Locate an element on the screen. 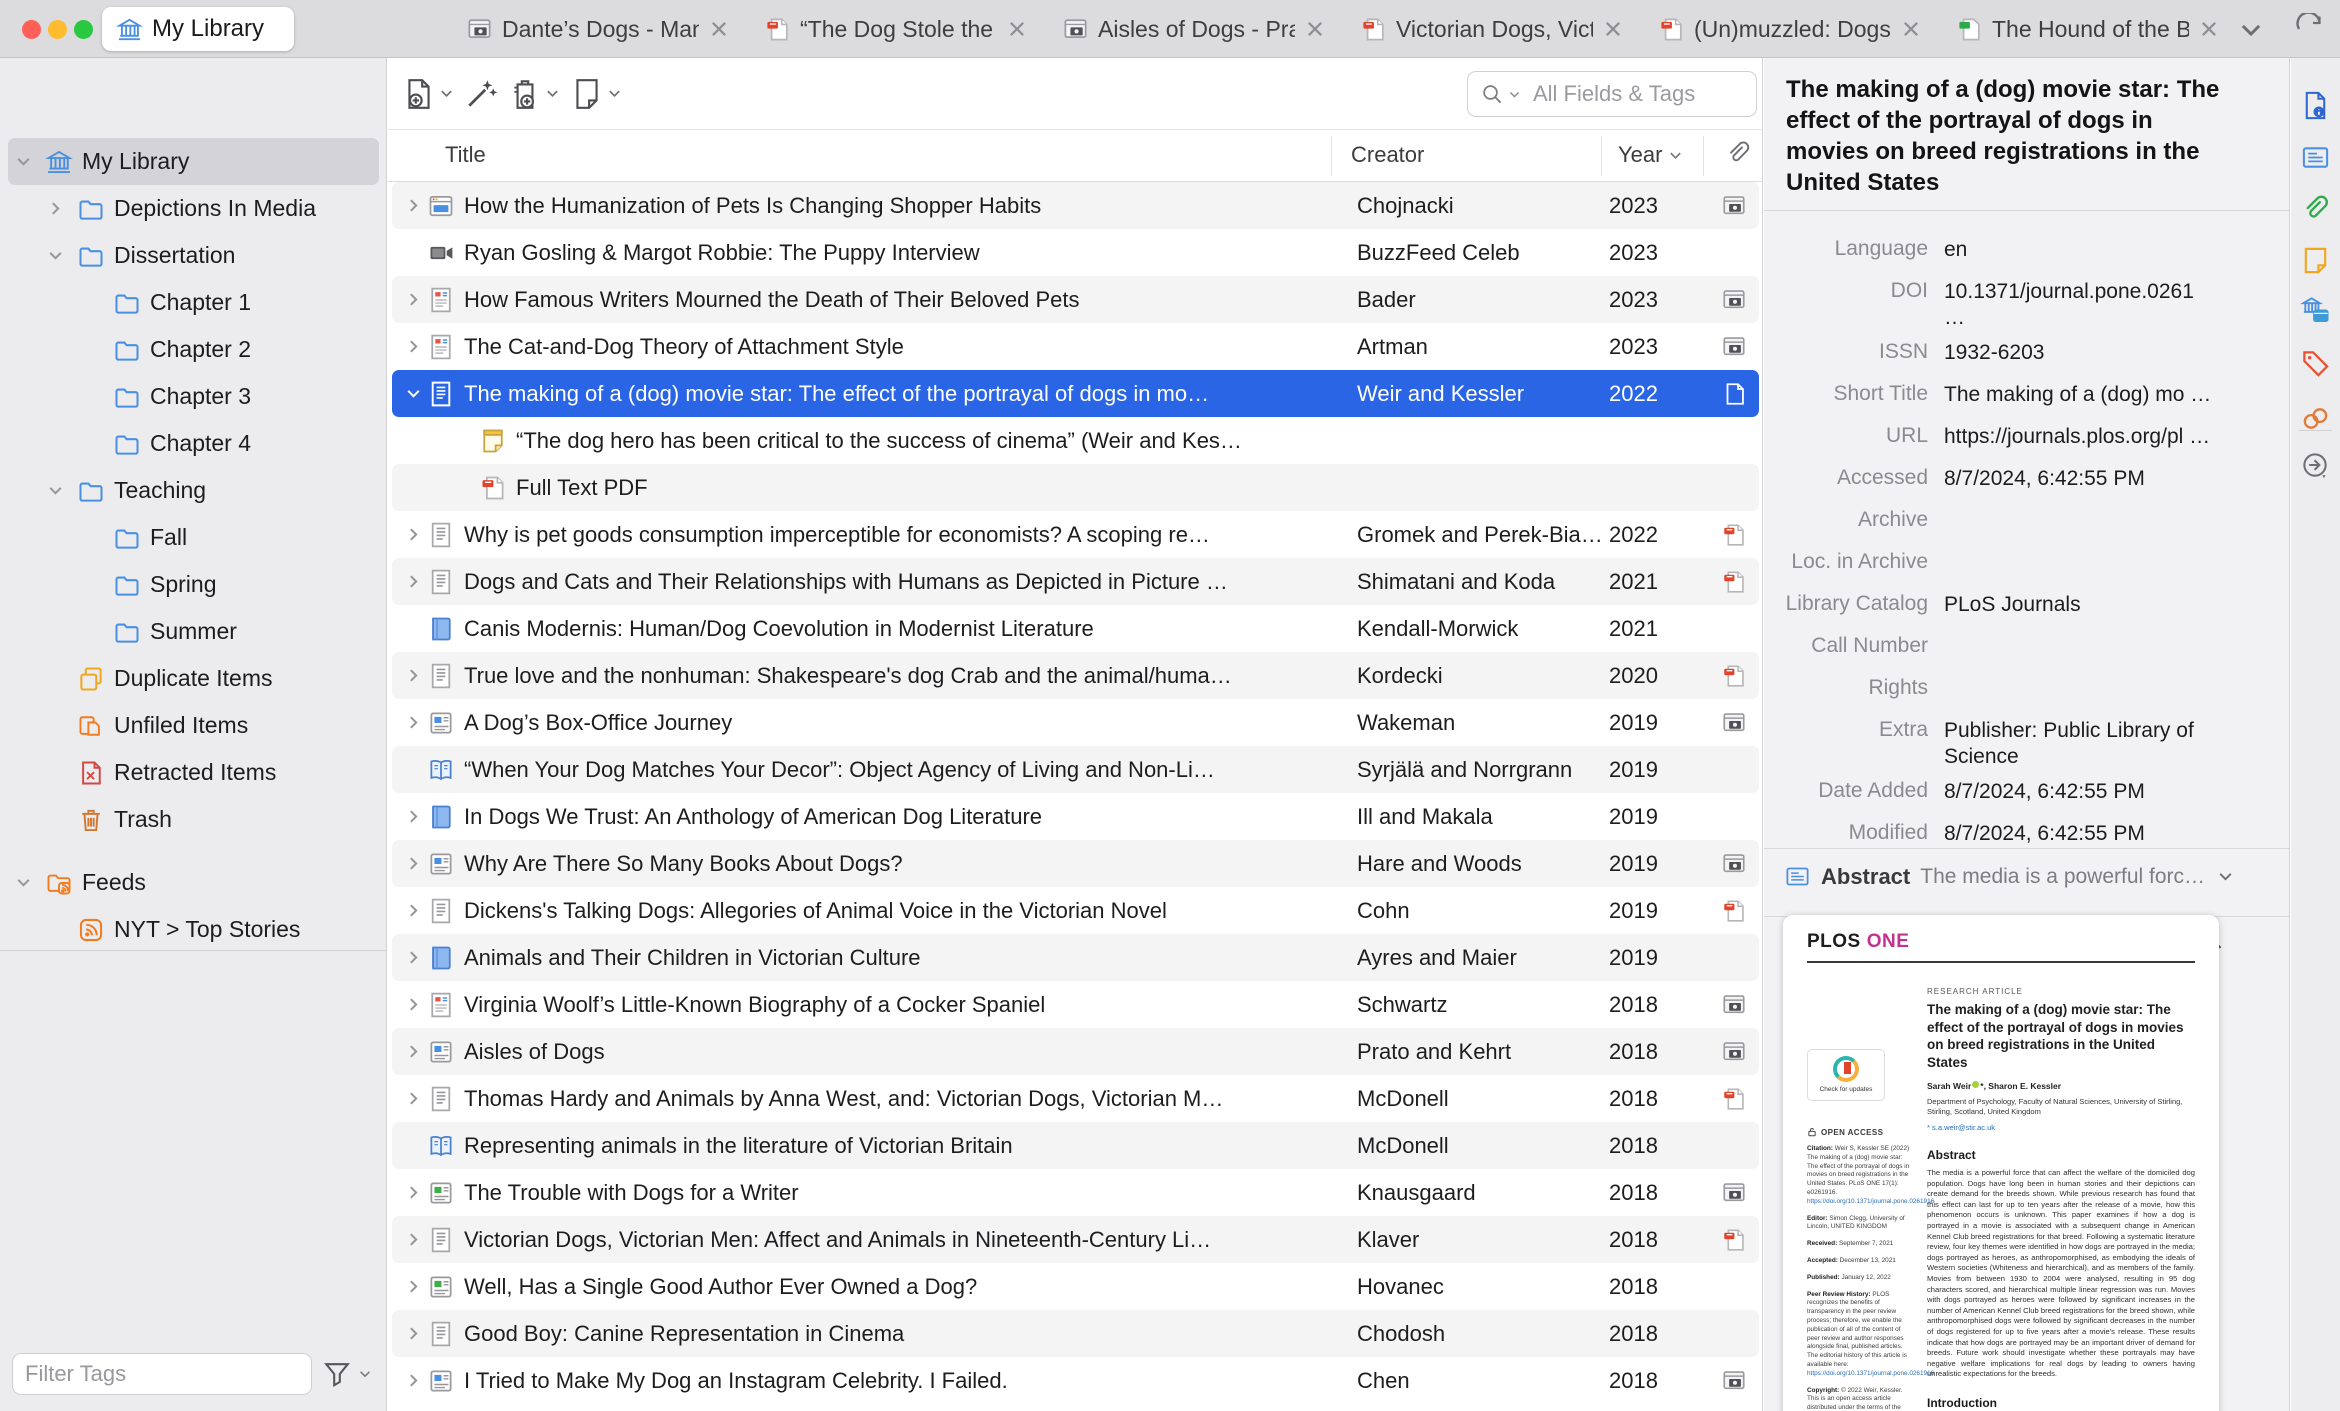  reader-tab: (Un)muzzled: Dogs is located at coordinates (1791, 29).